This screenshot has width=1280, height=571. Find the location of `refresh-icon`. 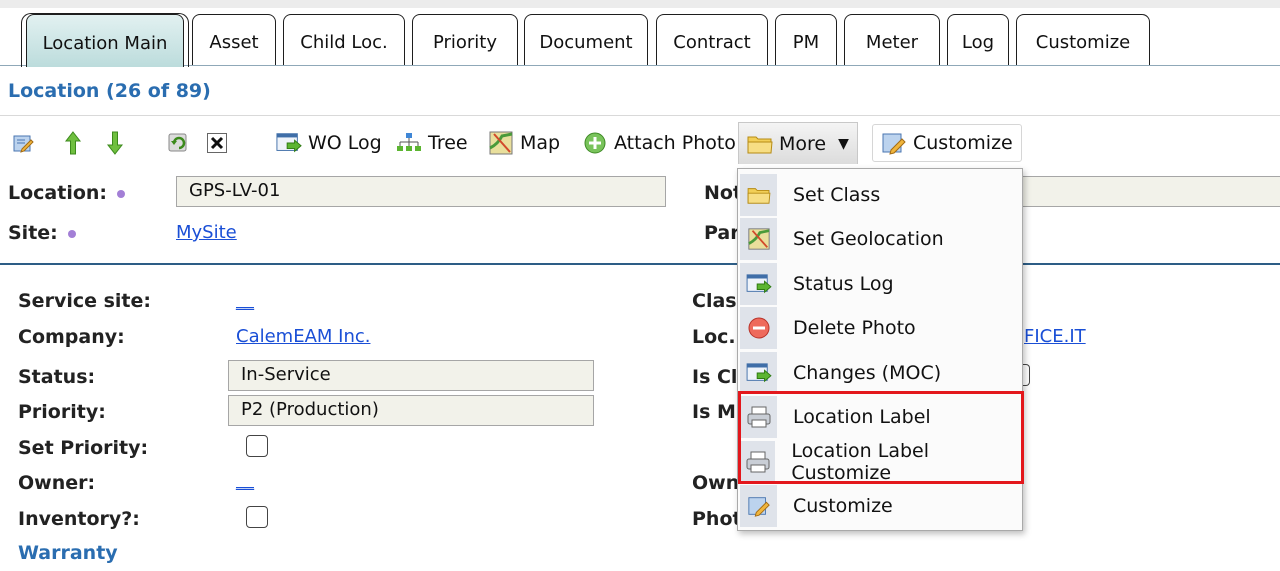

refresh-icon is located at coordinates (179, 143).